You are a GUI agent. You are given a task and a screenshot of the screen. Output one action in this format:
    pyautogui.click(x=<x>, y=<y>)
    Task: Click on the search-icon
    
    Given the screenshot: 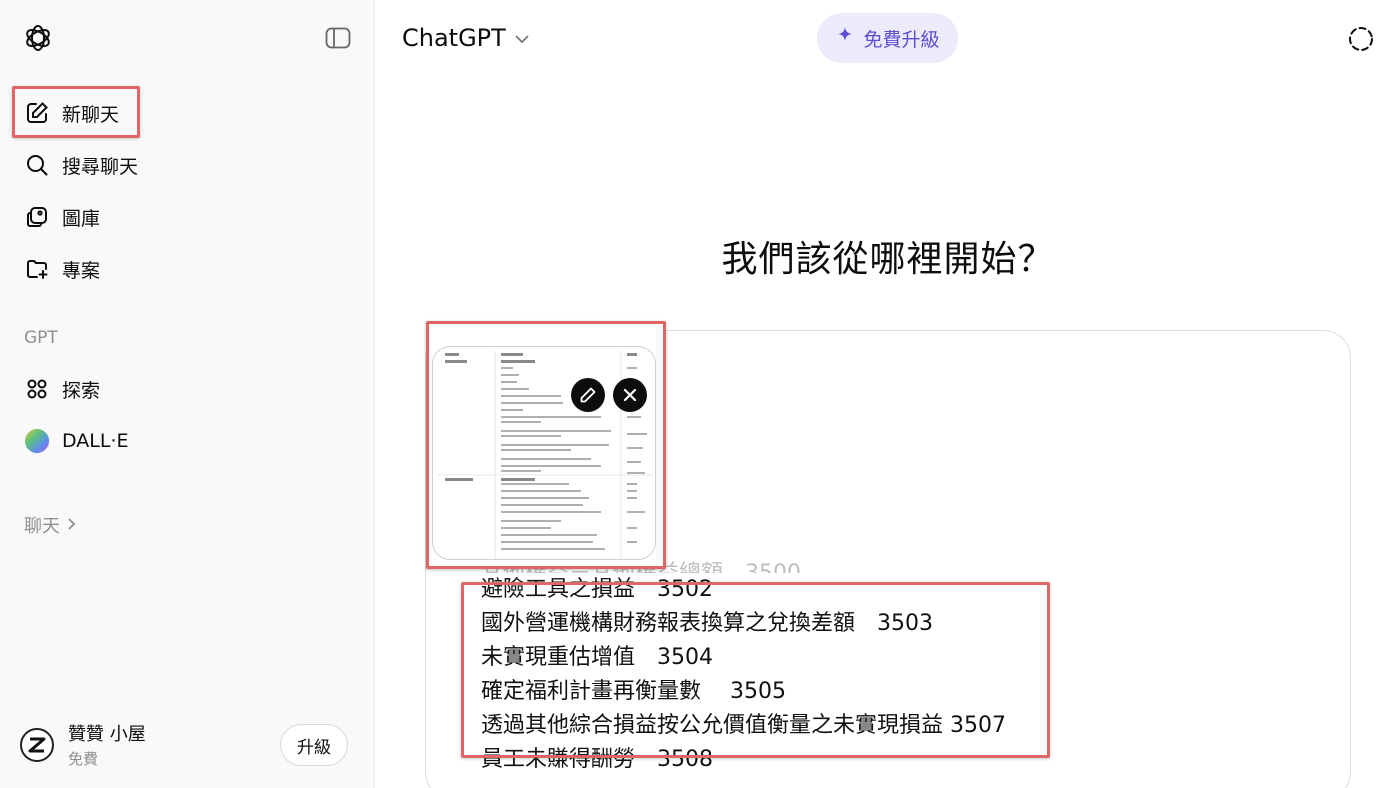 What is the action you would take?
    pyautogui.click(x=37, y=165)
    